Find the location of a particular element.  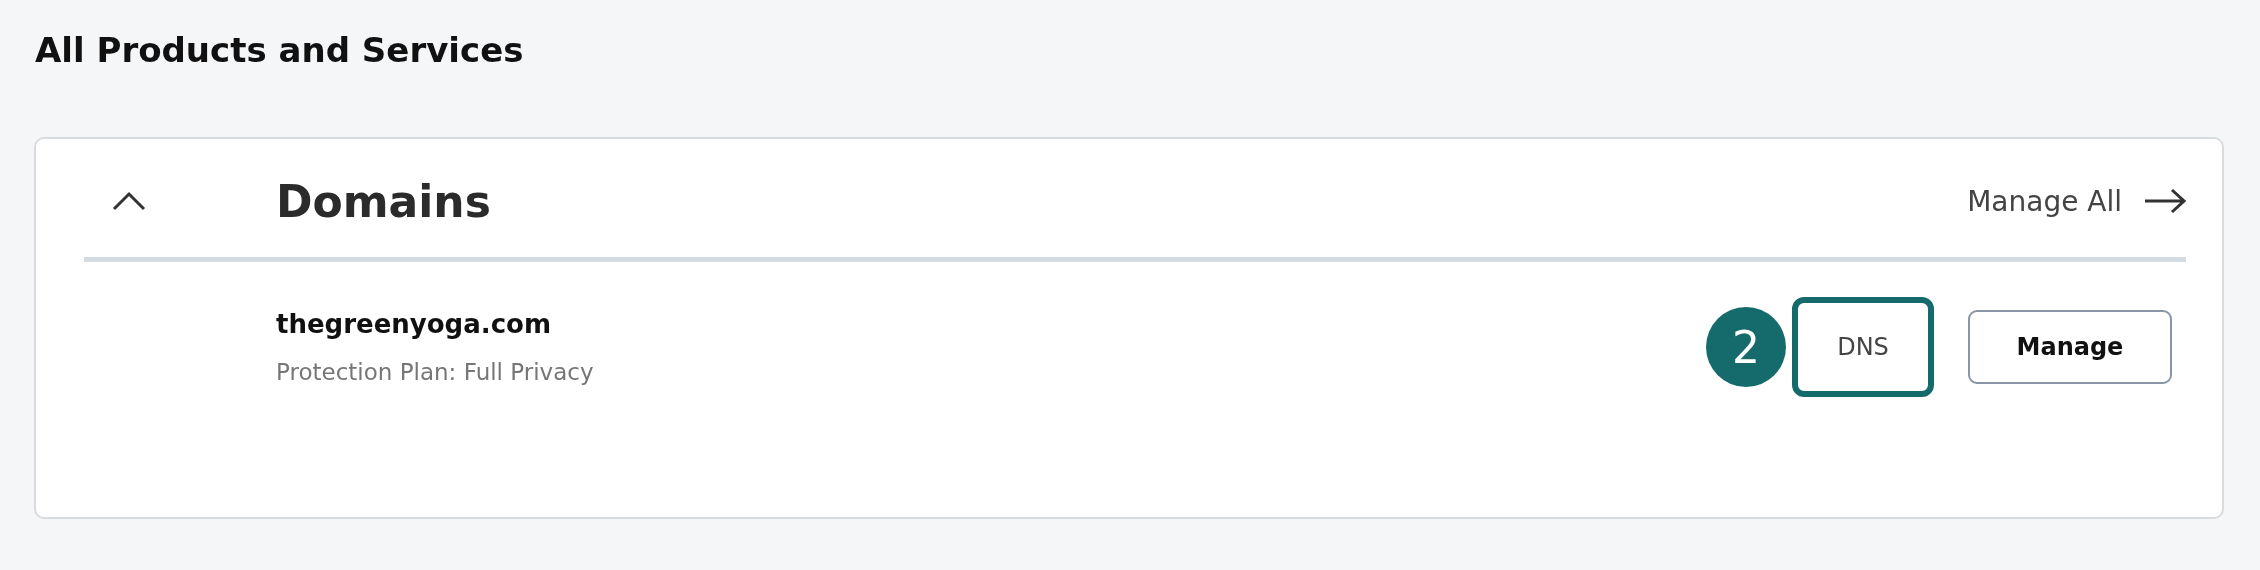

protection-plan-text: Protection Plan: Full Privacy is located at coordinates (435, 372).